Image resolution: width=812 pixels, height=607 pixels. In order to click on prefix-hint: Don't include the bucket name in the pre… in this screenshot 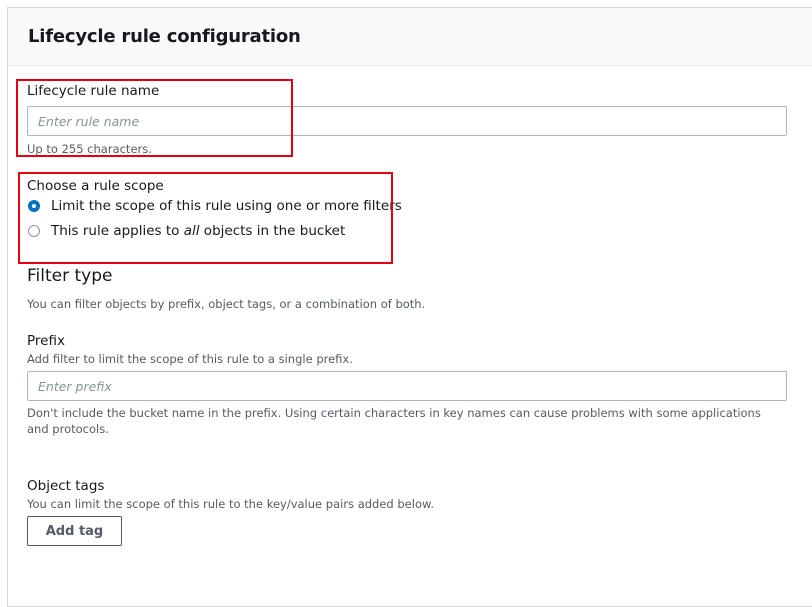, I will do `click(394, 421)`.